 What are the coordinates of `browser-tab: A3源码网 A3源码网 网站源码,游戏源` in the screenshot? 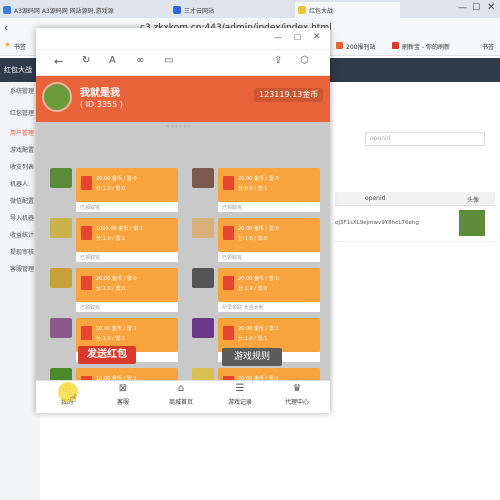 It's located at (65, 10).